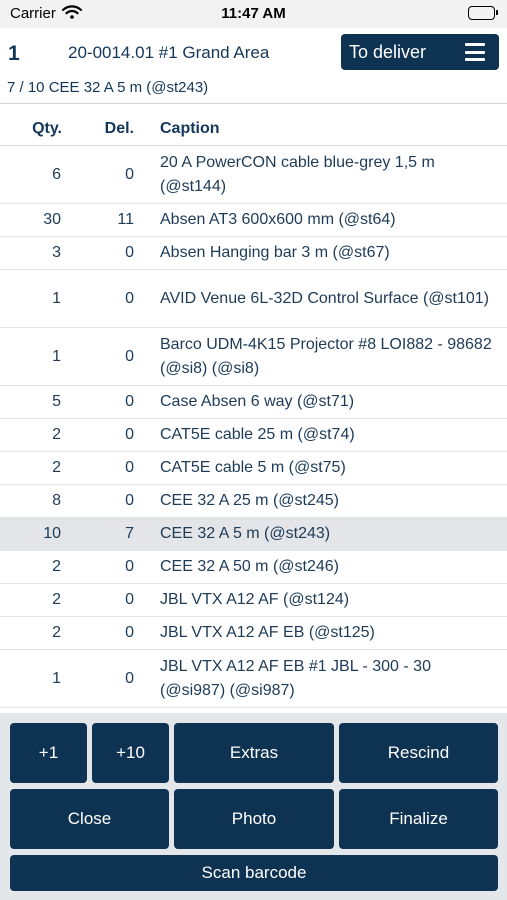 The image size is (507, 900). What do you see at coordinates (418, 753) in the screenshot?
I see `rescind-button: Rescind` at bounding box center [418, 753].